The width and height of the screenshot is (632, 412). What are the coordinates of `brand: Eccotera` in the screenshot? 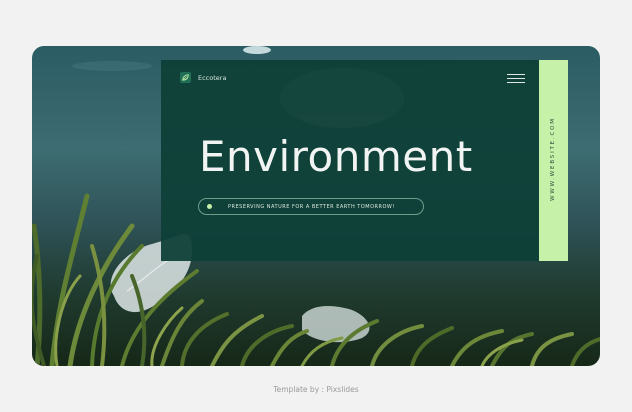 It's located at (203, 77).